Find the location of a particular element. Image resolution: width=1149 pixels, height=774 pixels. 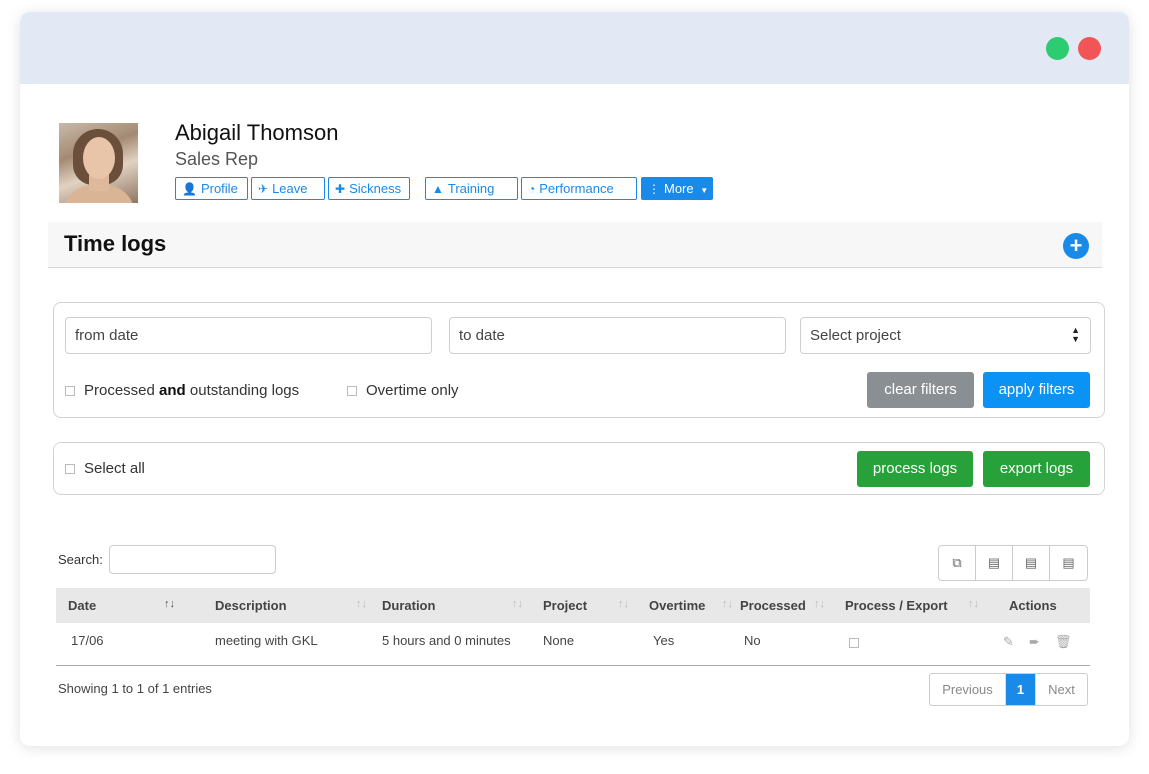

nav-more-dropdown: ⋮ More ▼ is located at coordinates (677, 188).